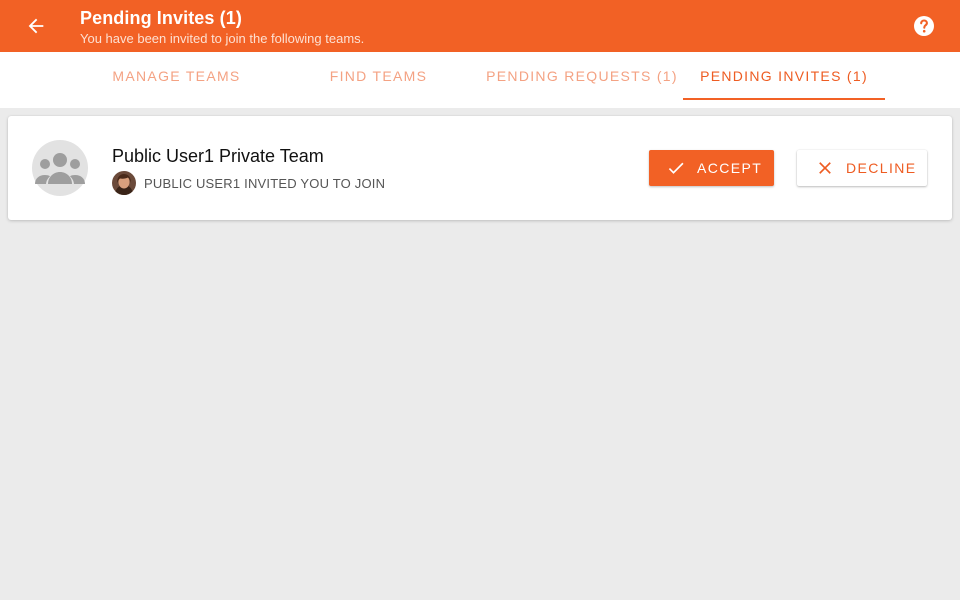 The height and width of the screenshot is (600, 960). What do you see at coordinates (218, 156) in the screenshot?
I see `team-name: Public User1 Private Team` at bounding box center [218, 156].